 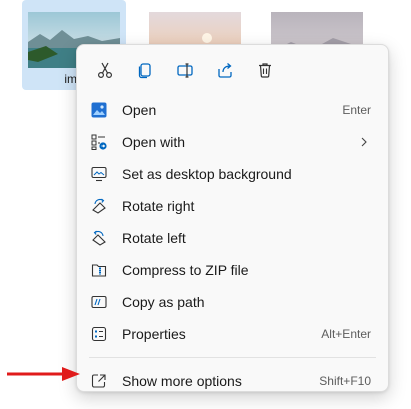 I want to click on menu-item-label: Show more options, so click(x=182, y=381).